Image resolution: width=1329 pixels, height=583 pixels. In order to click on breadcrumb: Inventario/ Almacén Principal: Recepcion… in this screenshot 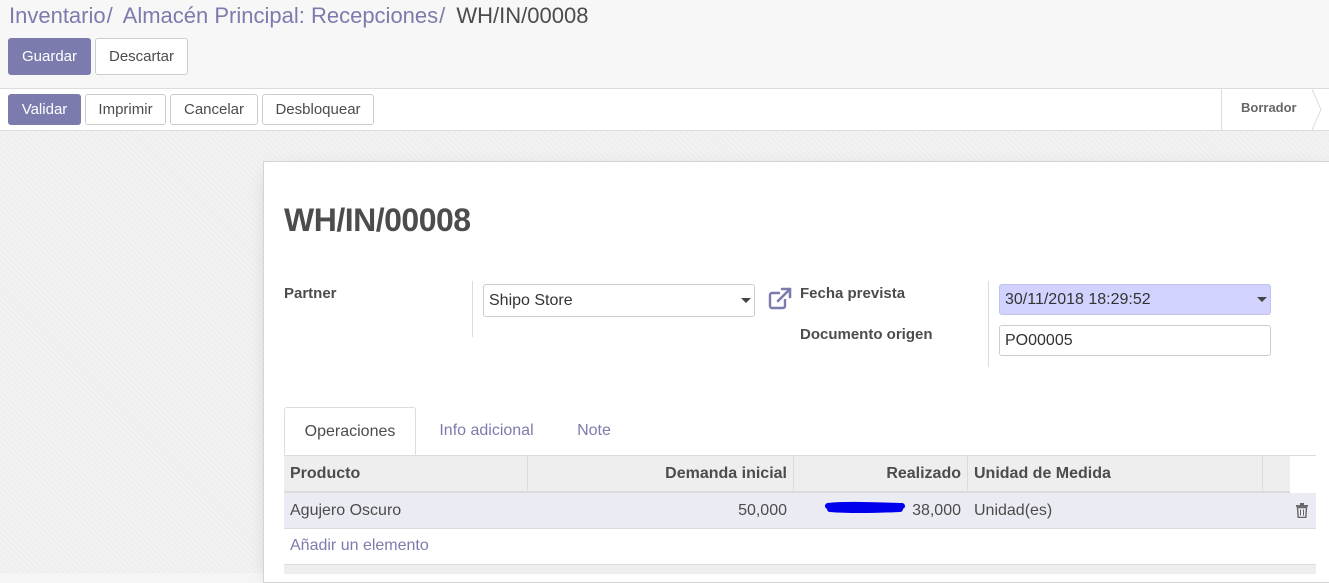, I will do `click(298, 16)`.